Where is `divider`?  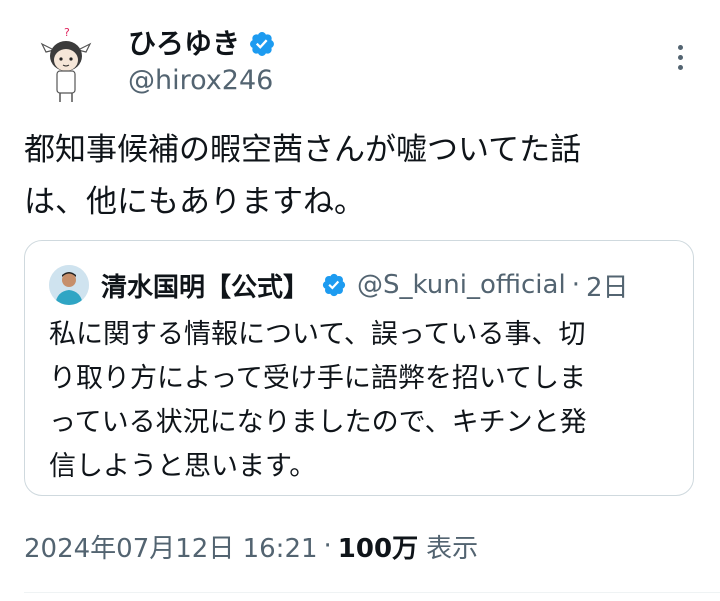
divider is located at coordinates (372, 592).